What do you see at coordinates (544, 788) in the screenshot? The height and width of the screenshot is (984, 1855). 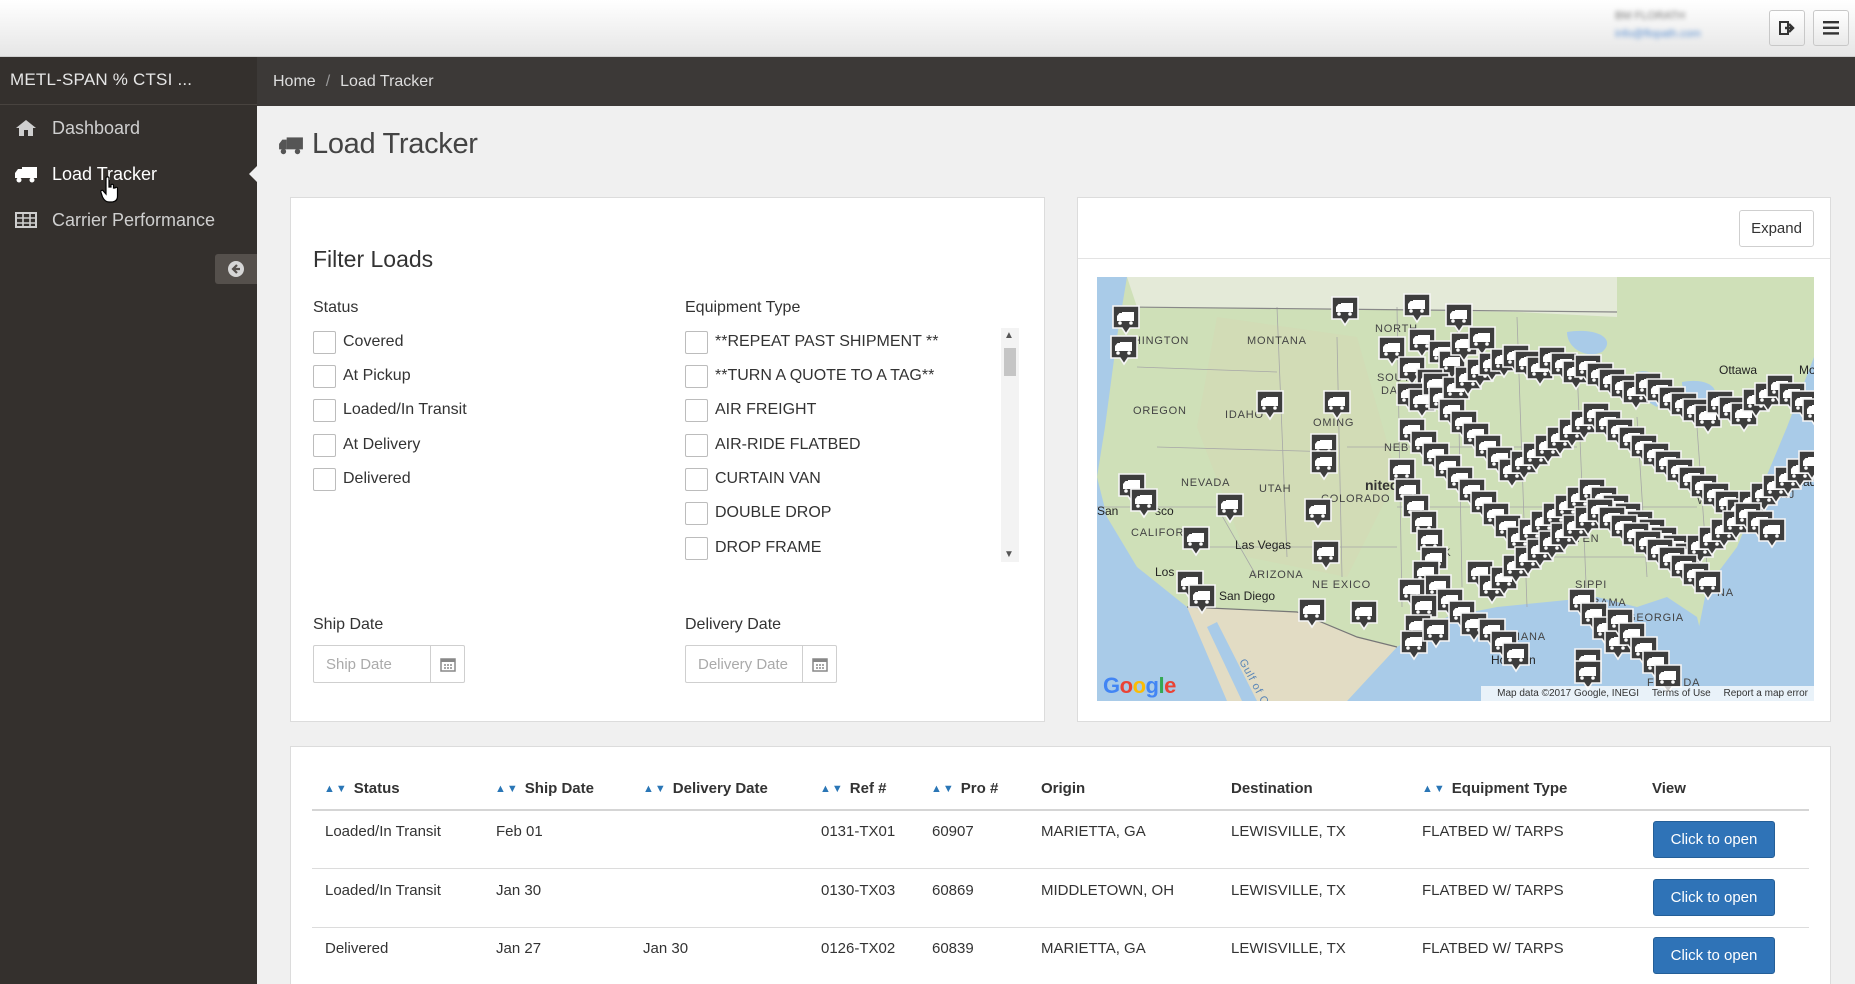 I see `column-header-ship-date: ▲▼ Ship Date` at bounding box center [544, 788].